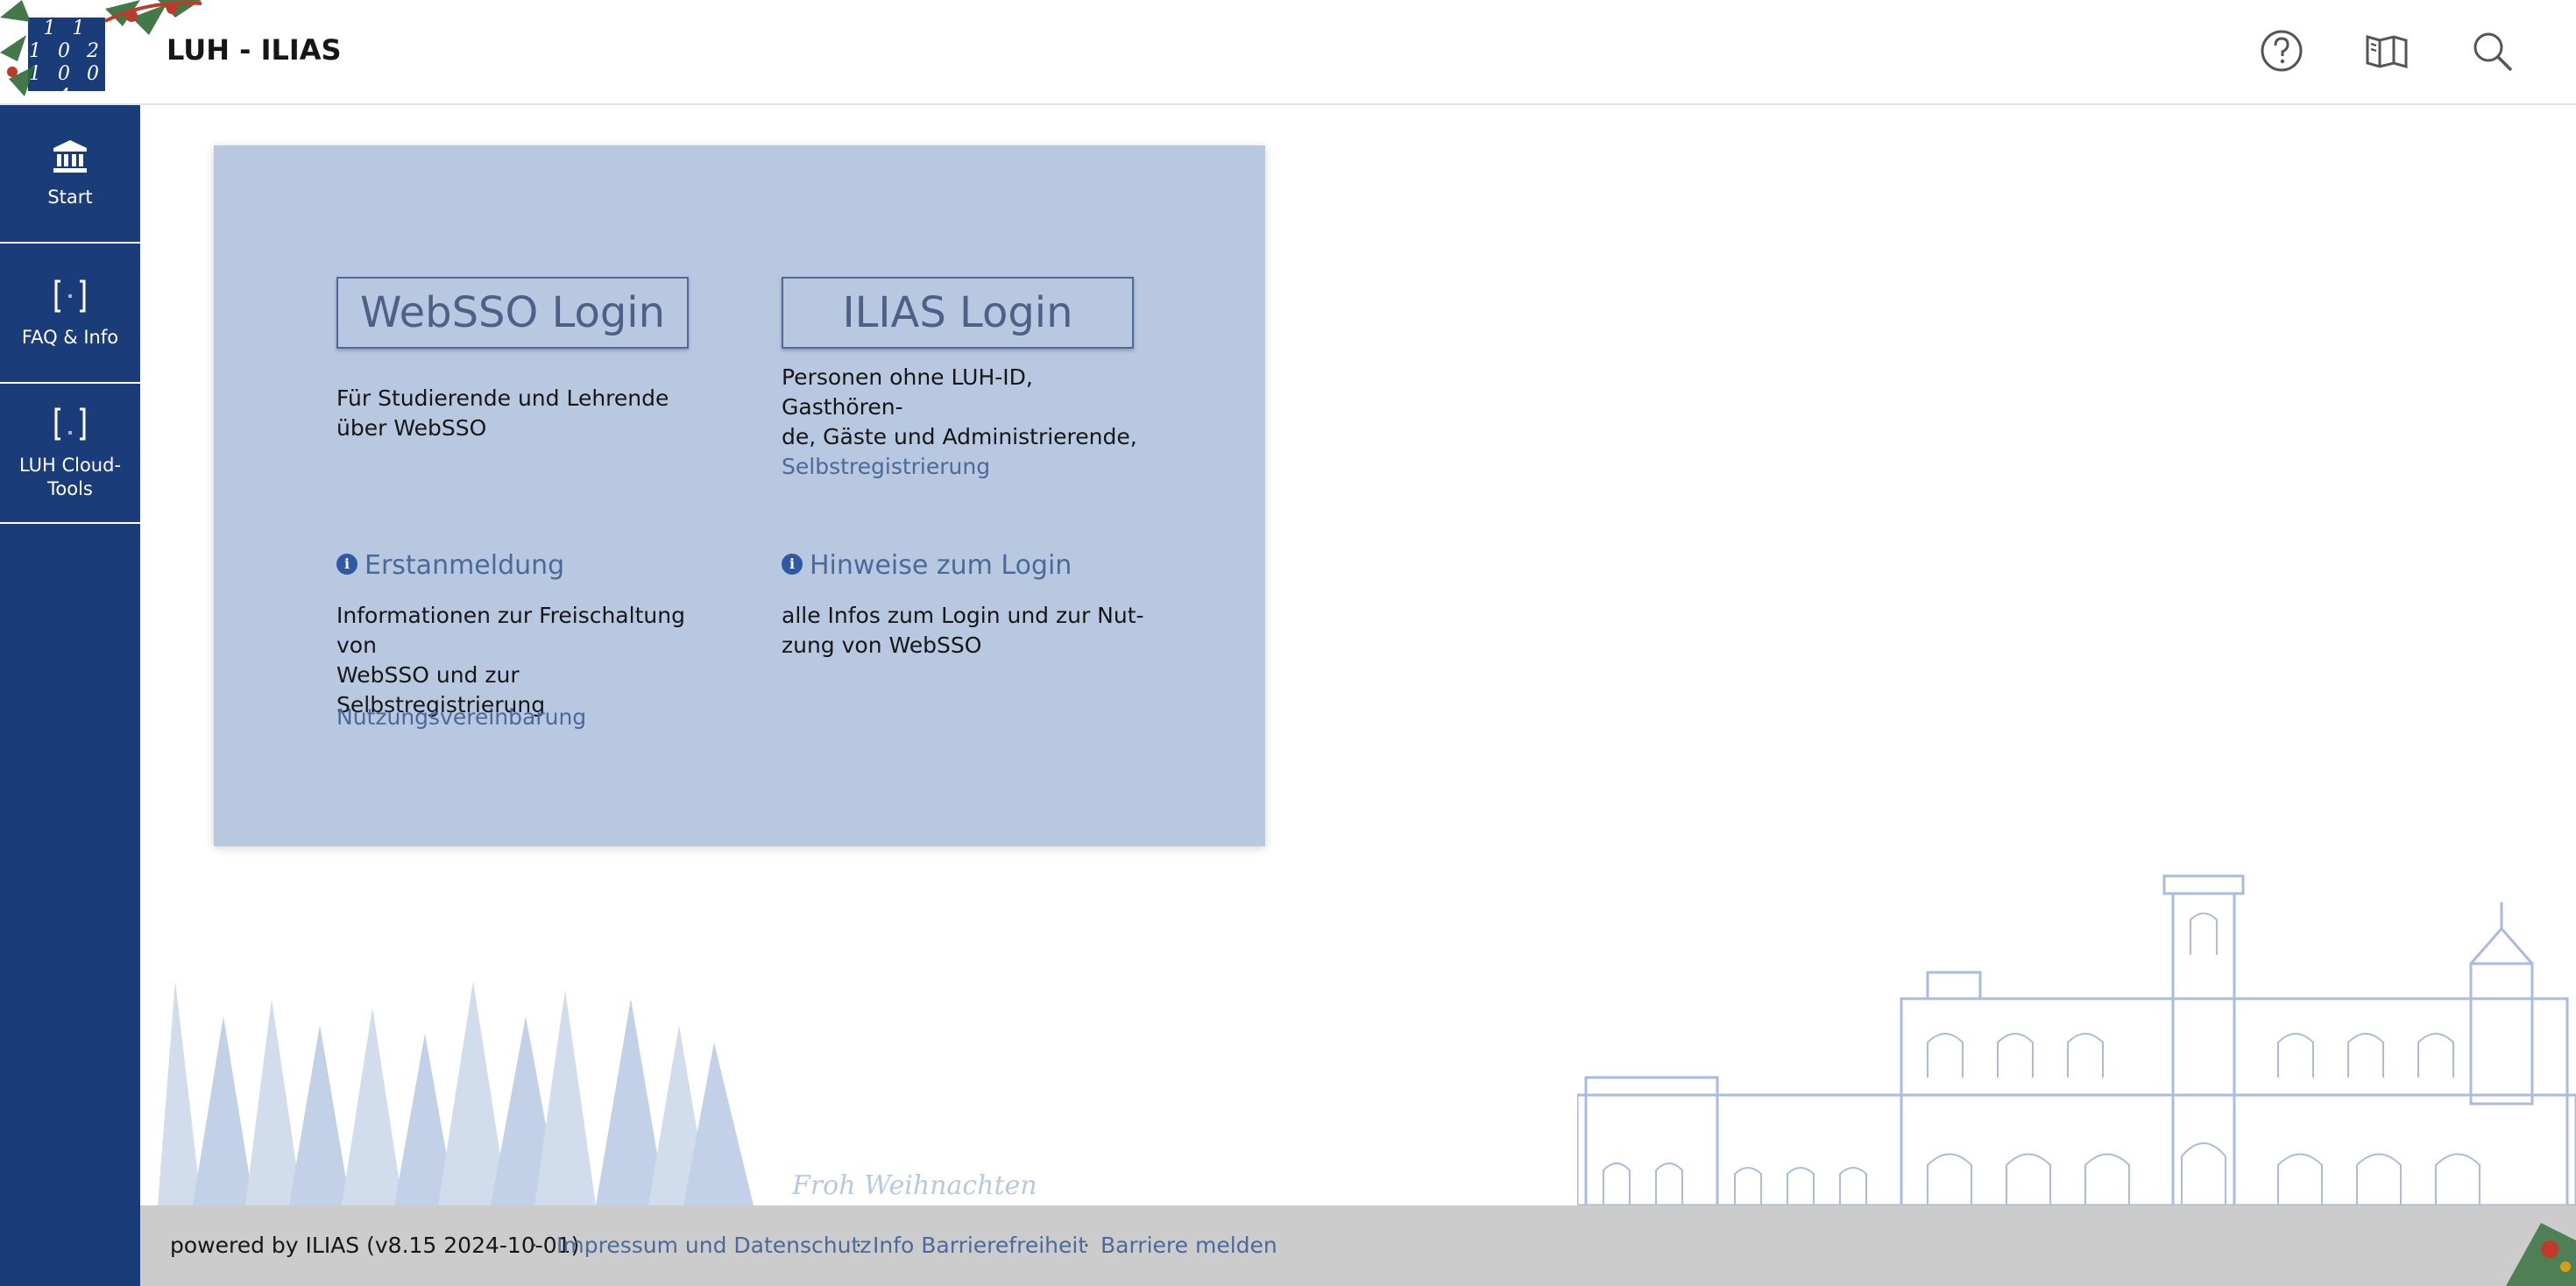 This screenshot has width=2576, height=1286. I want to click on institution-icon, so click(70, 156).